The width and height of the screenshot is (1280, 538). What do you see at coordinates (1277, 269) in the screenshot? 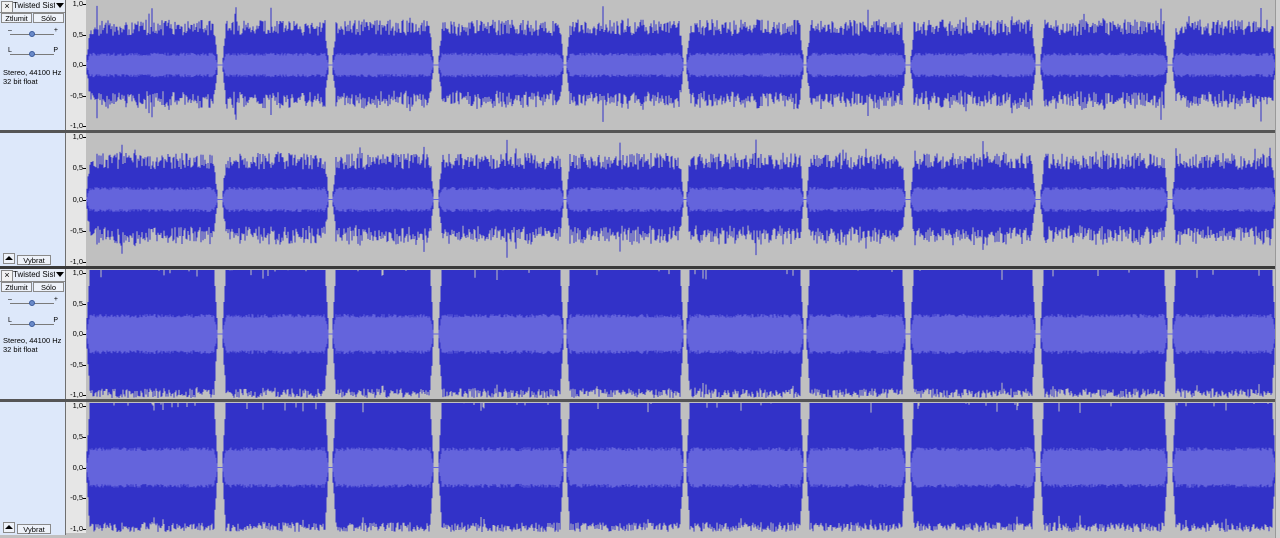
I see `vertical-scrollbar` at bounding box center [1277, 269].